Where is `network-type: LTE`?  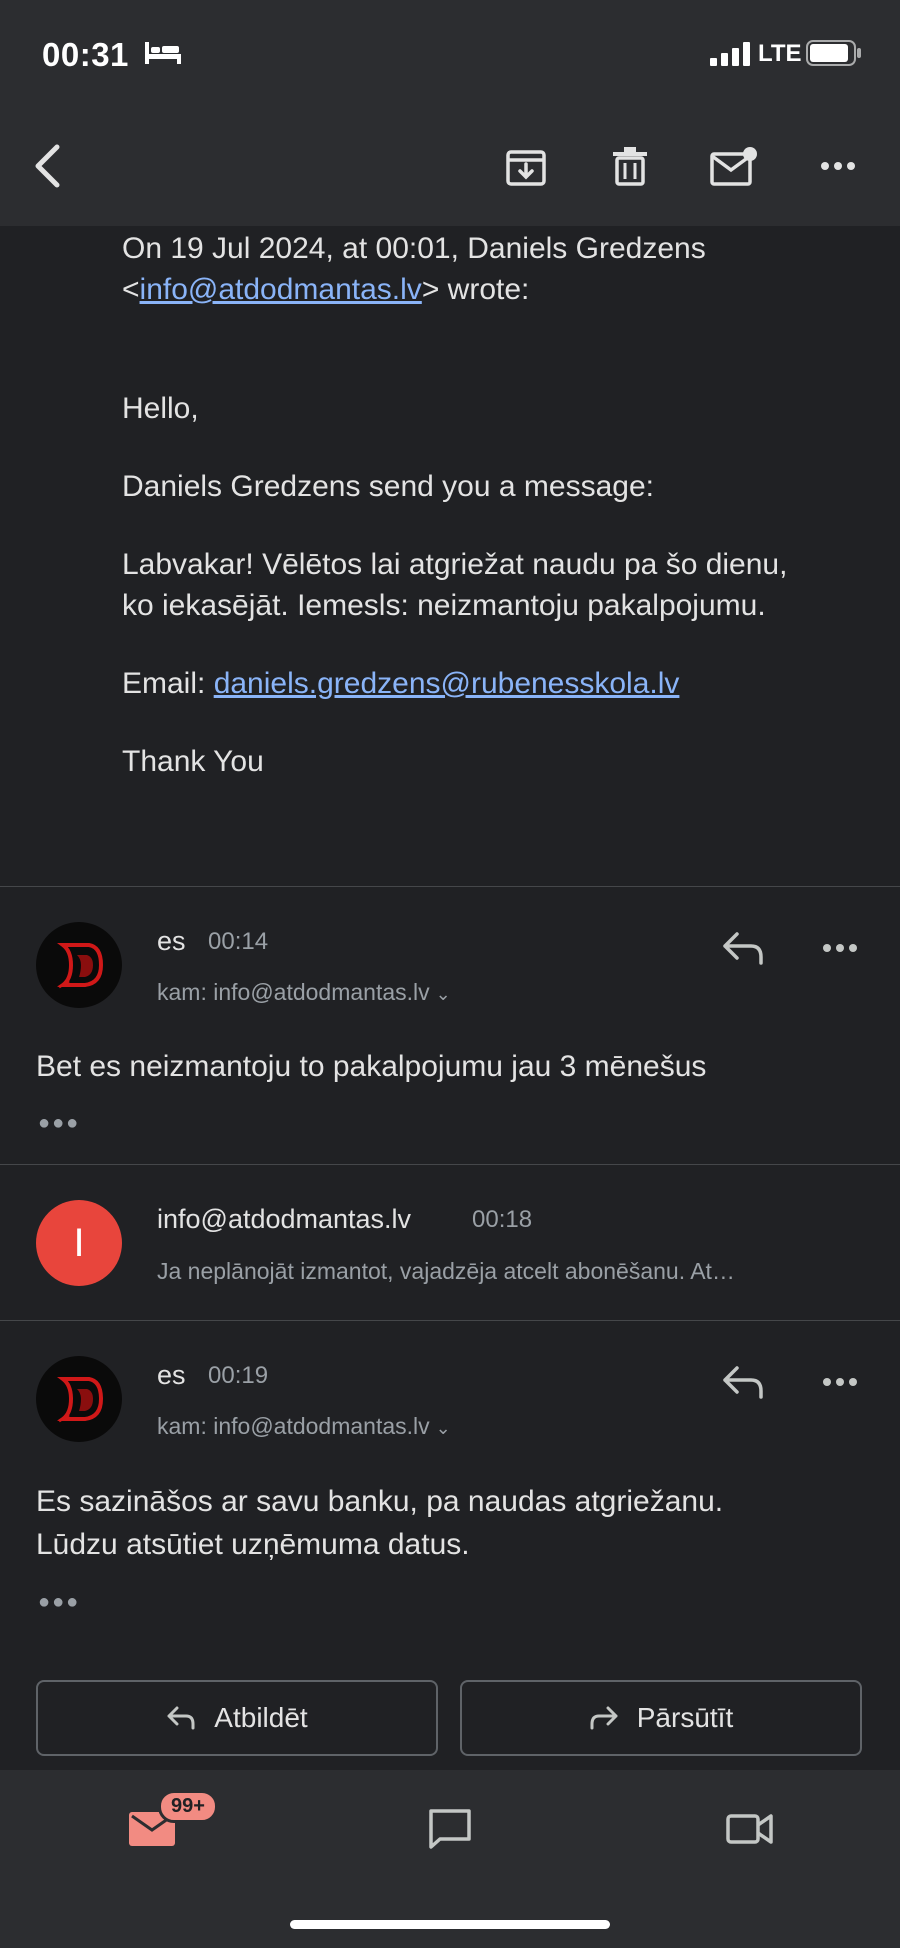 network-type: LTE is located at coordinates (780, 53).